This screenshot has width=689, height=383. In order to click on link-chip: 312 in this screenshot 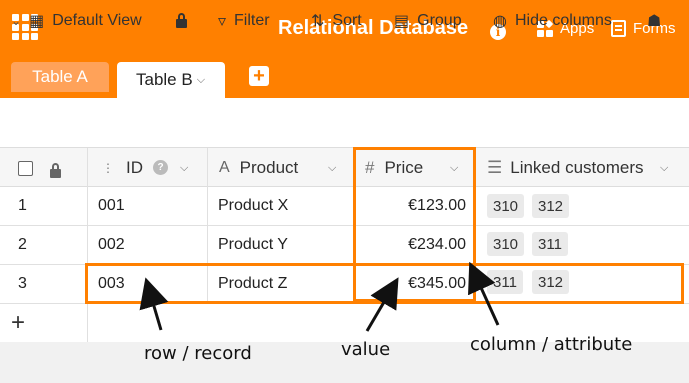, I will do `click(551, 206)`.